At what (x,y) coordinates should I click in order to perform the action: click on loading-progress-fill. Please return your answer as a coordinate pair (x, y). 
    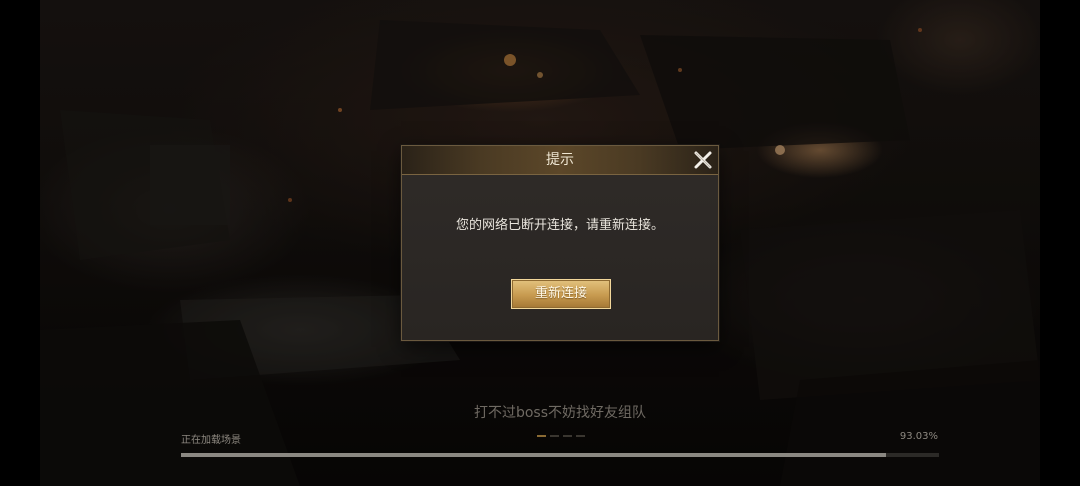
    Looking at the image, I should click on (534, 455).